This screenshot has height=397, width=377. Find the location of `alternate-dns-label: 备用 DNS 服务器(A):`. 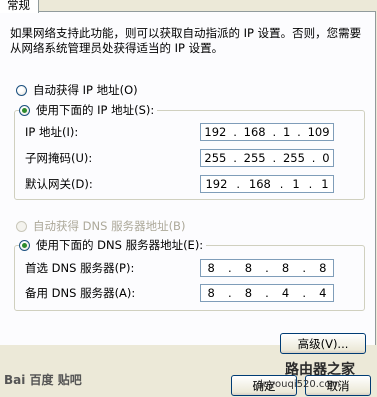

alternate-dns-label: 备用 DNS 服务器(A): is located at coordinates (80, 293).